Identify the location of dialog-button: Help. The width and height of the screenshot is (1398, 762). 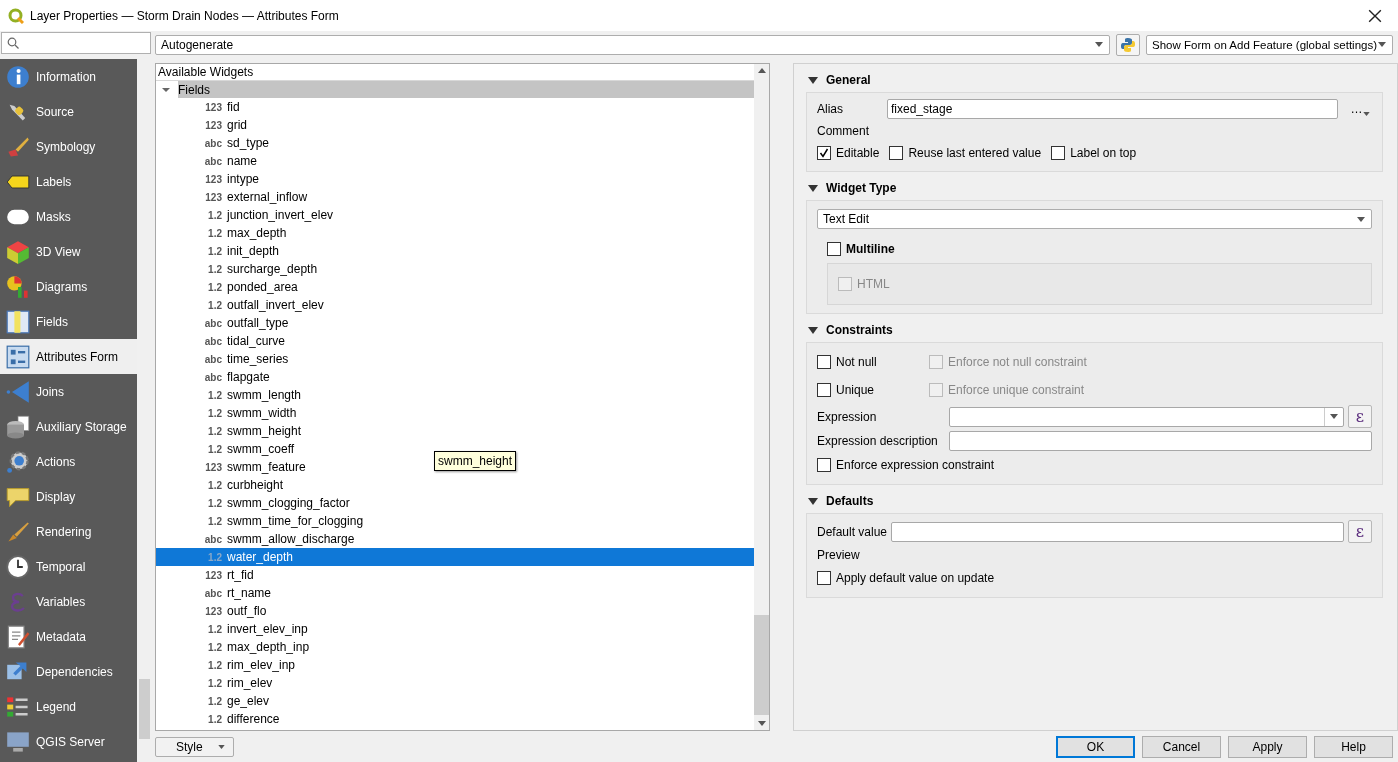
(1353, 746).